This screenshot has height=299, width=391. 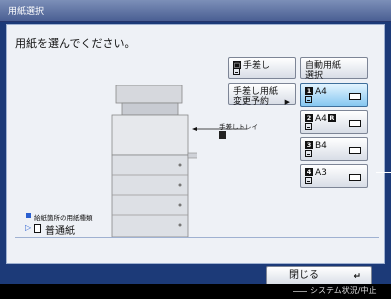 What do you see at coordinates (28, 227) in the screenshot?
I see `caret-right-icon: ▷` at bounding box center [28, 227].